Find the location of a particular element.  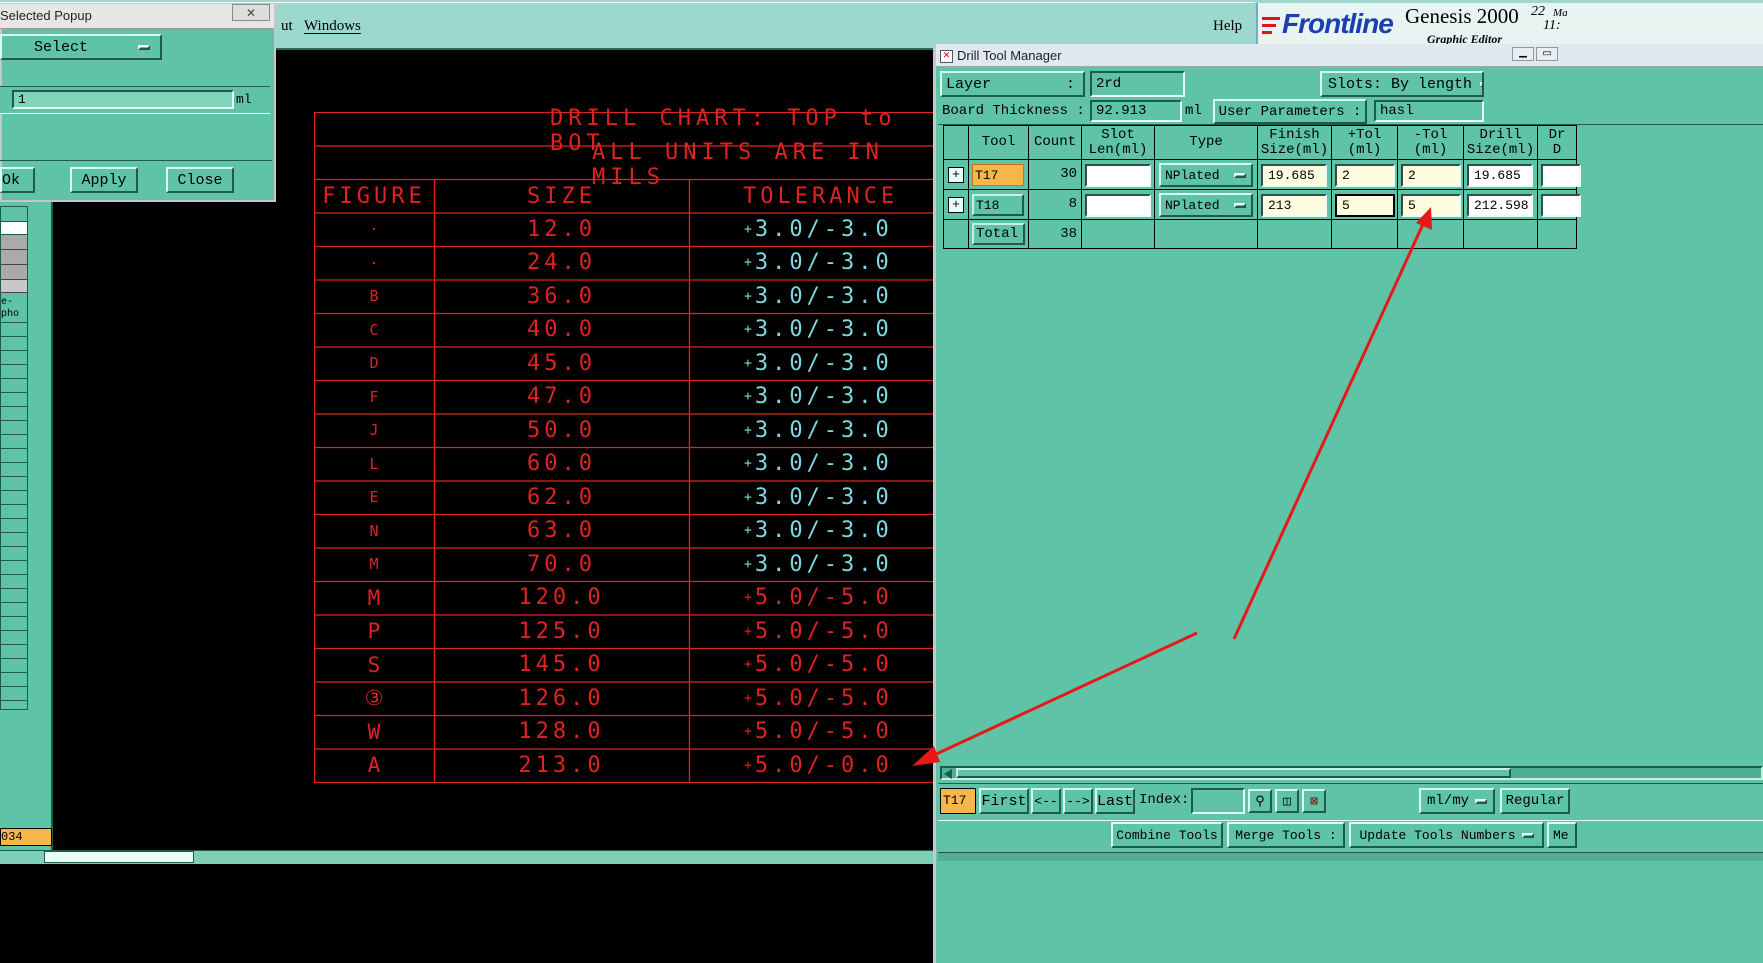

chart-size: 63.0 is located at coordinates (561, 531).